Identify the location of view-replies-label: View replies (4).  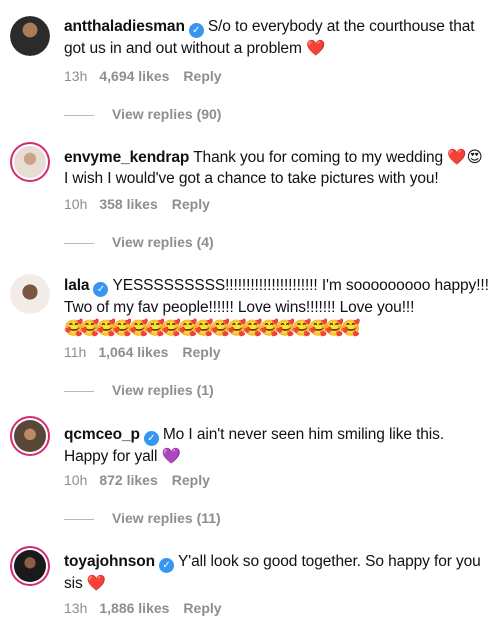
(163, 242).